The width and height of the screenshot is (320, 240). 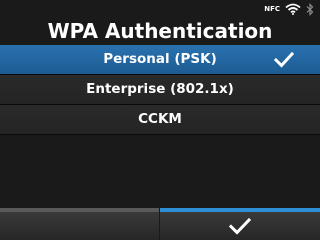 What do you see at coordinates (160, 9) in the screenshot?
I see `status-bar: NFC` at bounding box center [160, 9].